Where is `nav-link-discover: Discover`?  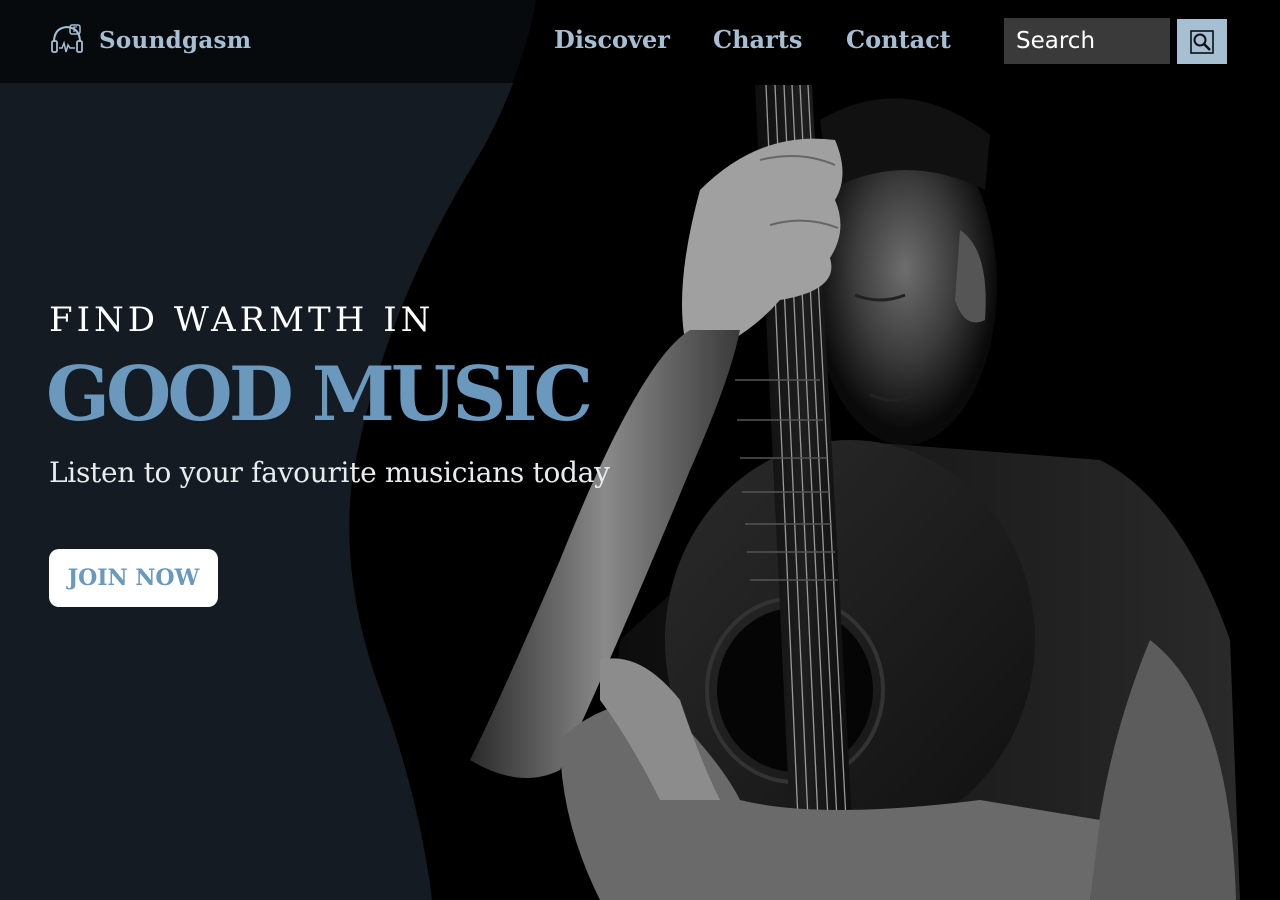
nav-link-discover: Discover is located at coordinates (612, 40).